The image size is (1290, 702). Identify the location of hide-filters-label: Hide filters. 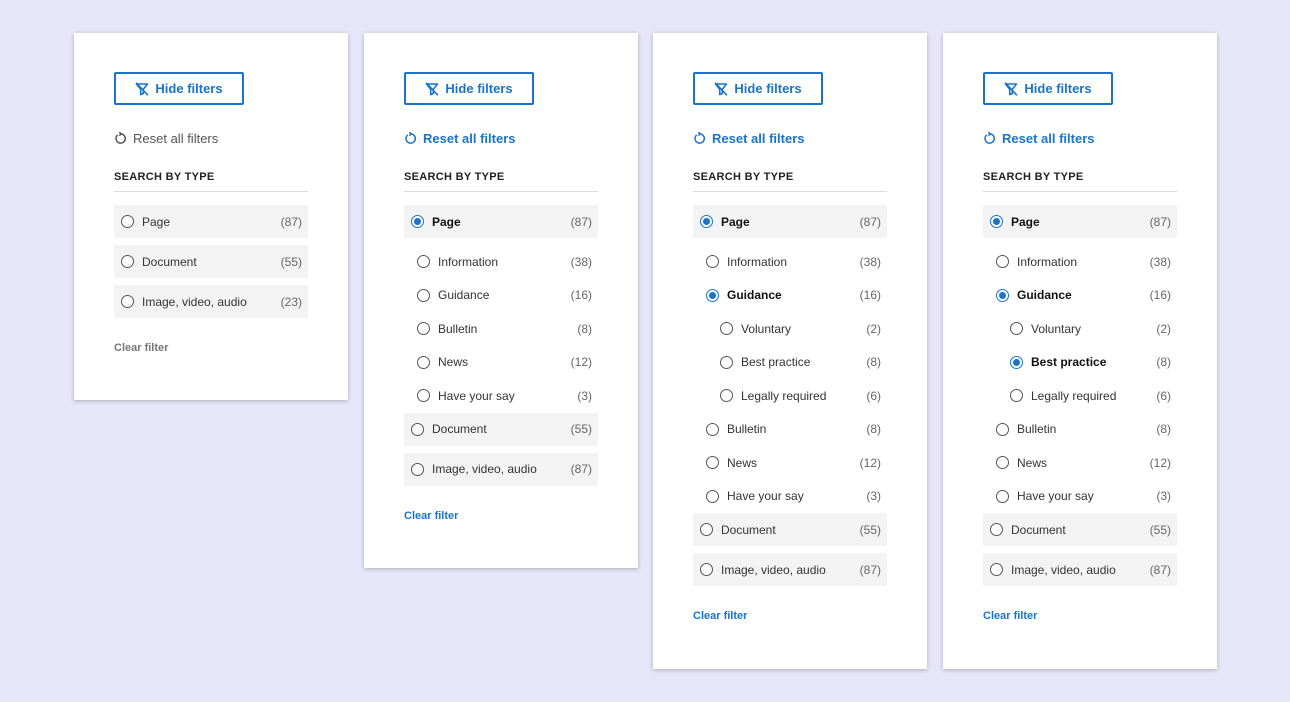
(1058, 88).